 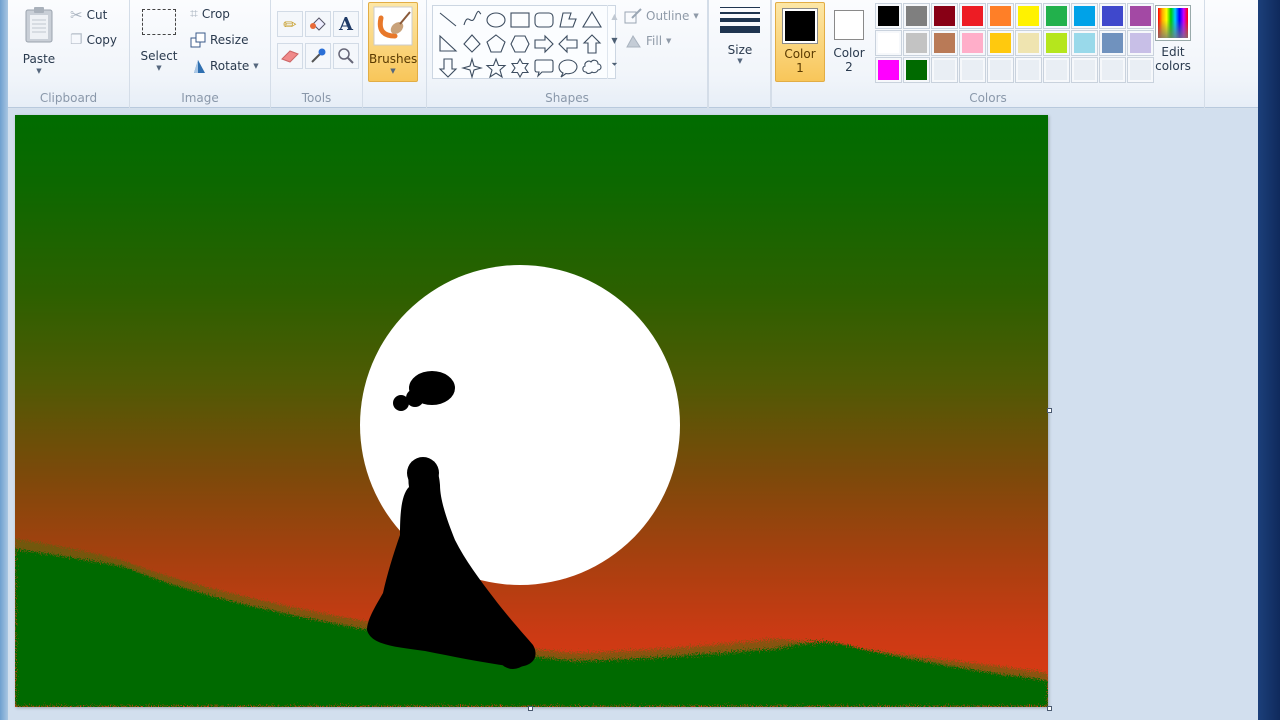 I want to click on colors-group-label: Colors, so click(x=988, y=98).